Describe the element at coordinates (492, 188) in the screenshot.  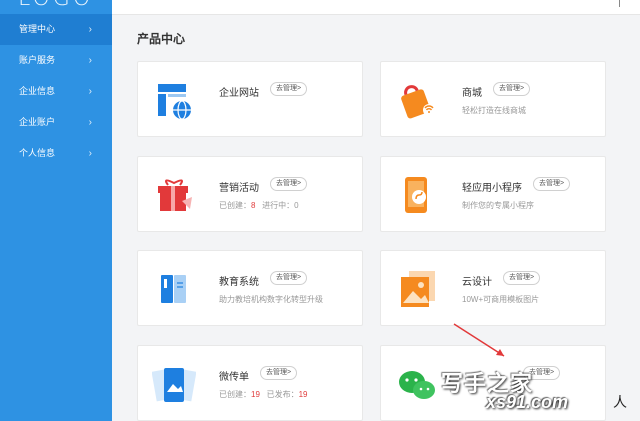
I see `card-title: 轻应用小程序` at that location.